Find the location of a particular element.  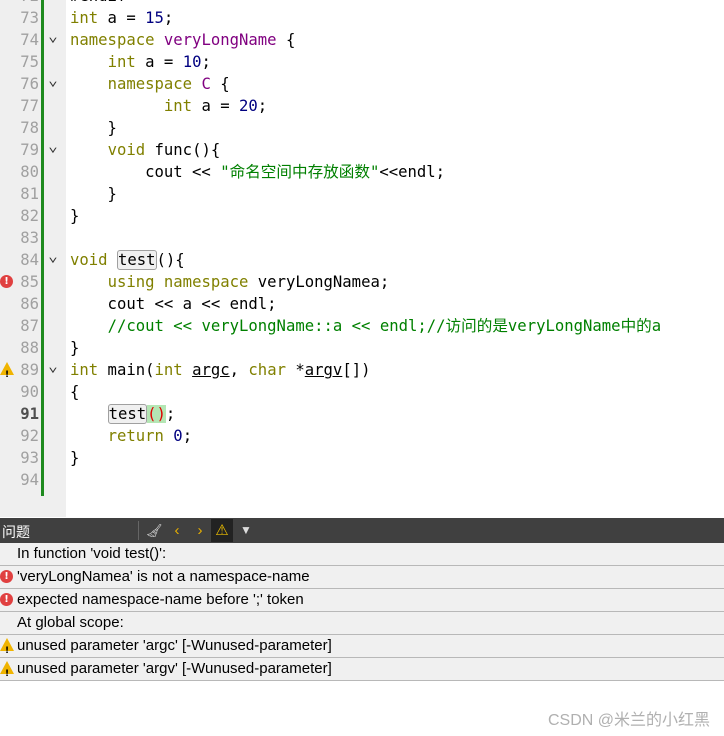

code-line: 77 int a = 20; is located at coordinates (362, 106).